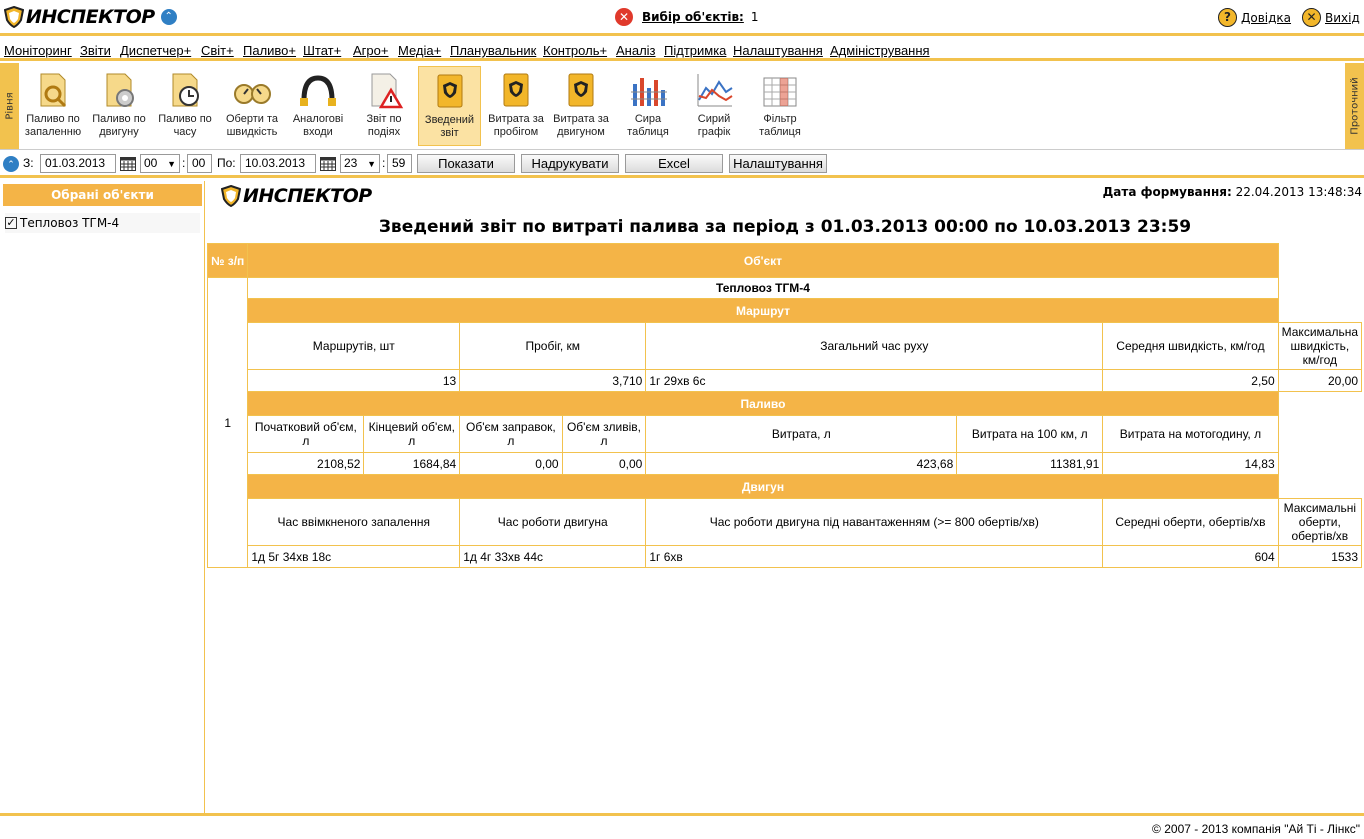 This screenshot has height=839, width=1364. I want to click on engine-header: Максимальні оберти, обертів/хв, so click(1320, 522).